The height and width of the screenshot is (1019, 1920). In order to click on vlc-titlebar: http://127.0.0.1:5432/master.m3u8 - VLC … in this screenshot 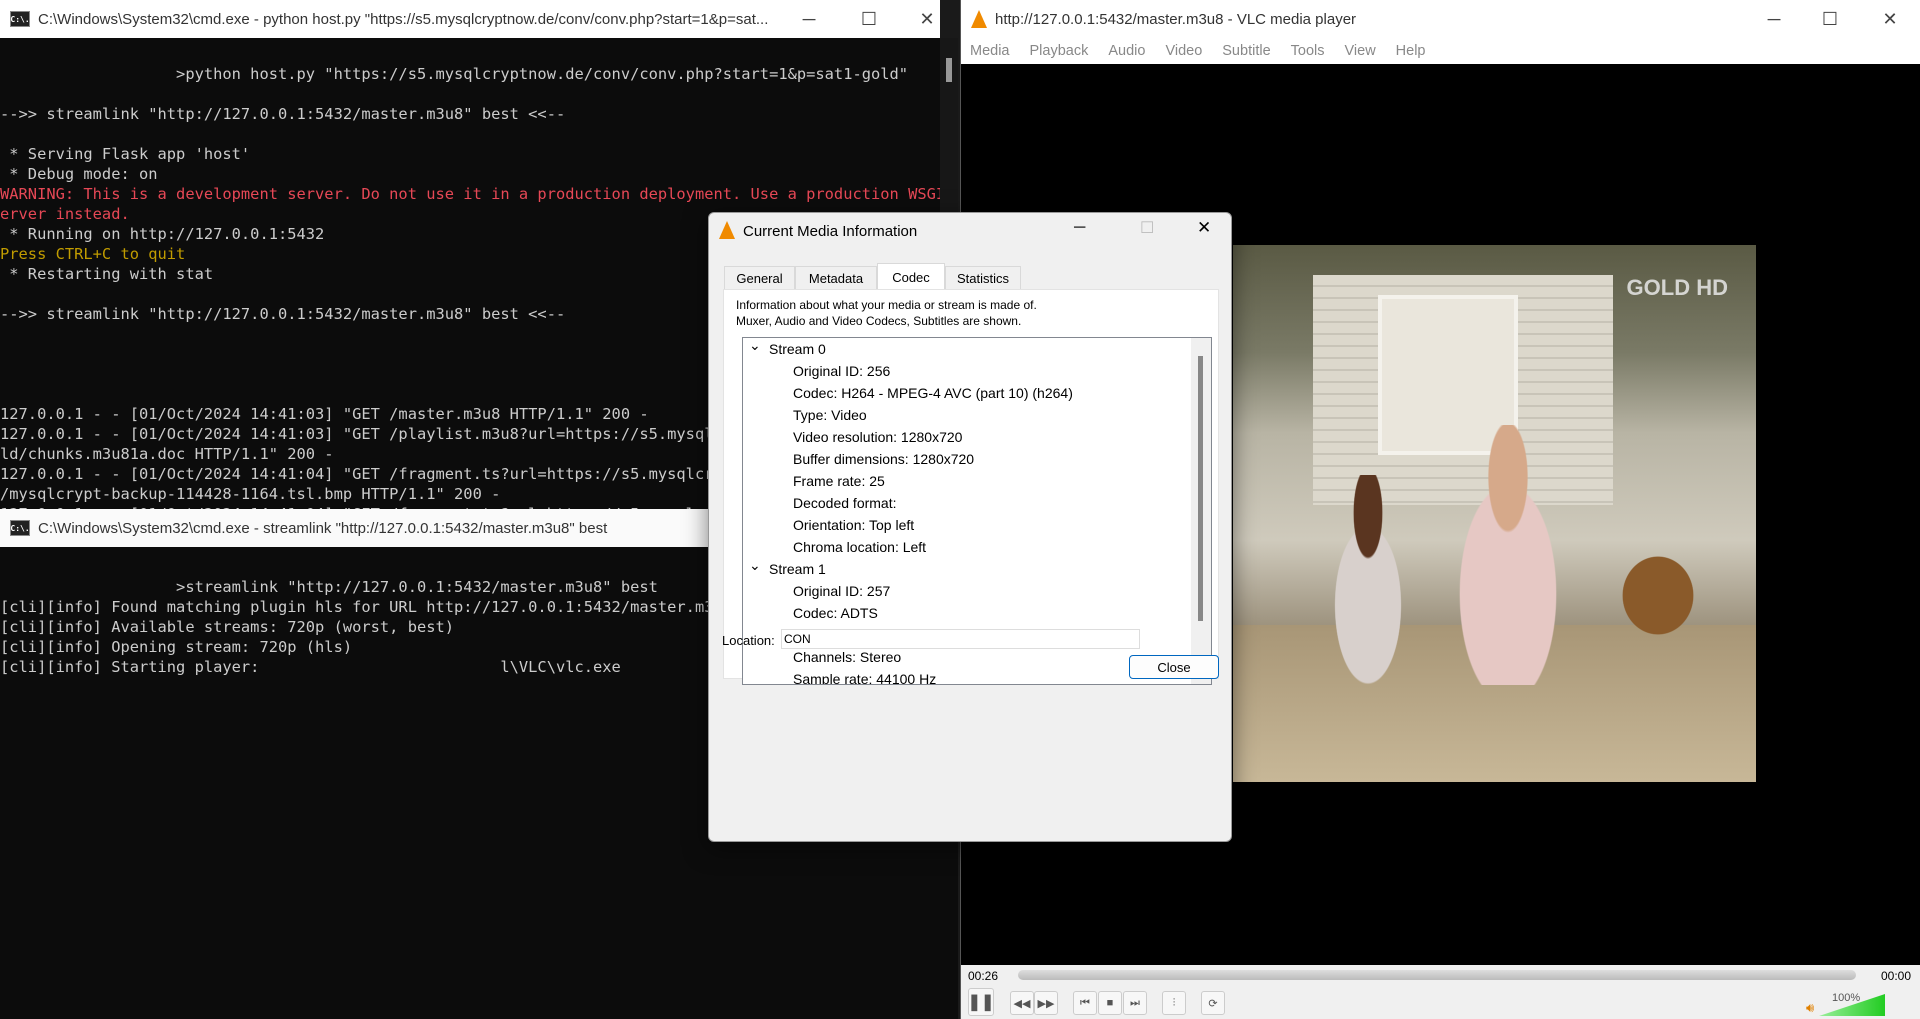, I will do `click(1440, 19)`.